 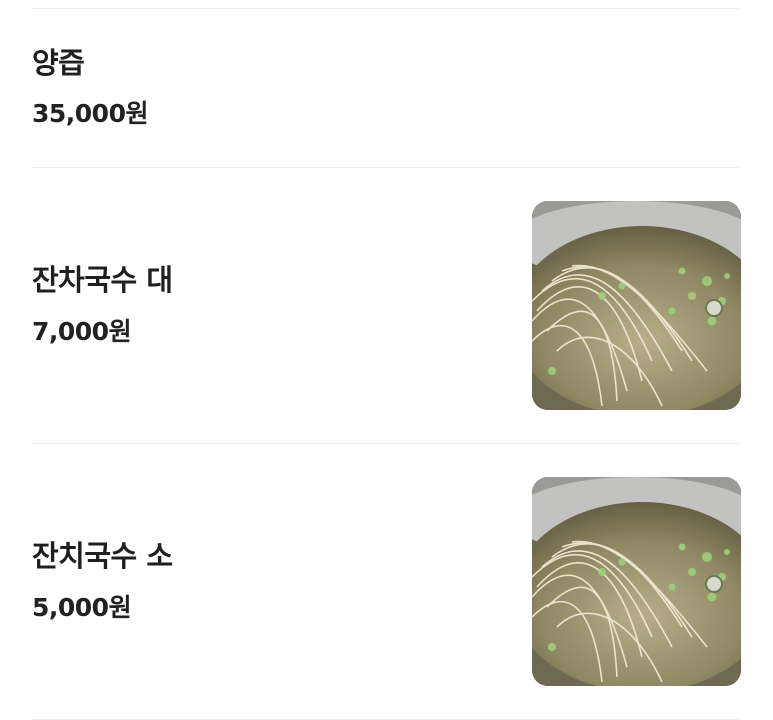 I want to click on menu-item-price: 35,000원, so click(x=90, y=114).